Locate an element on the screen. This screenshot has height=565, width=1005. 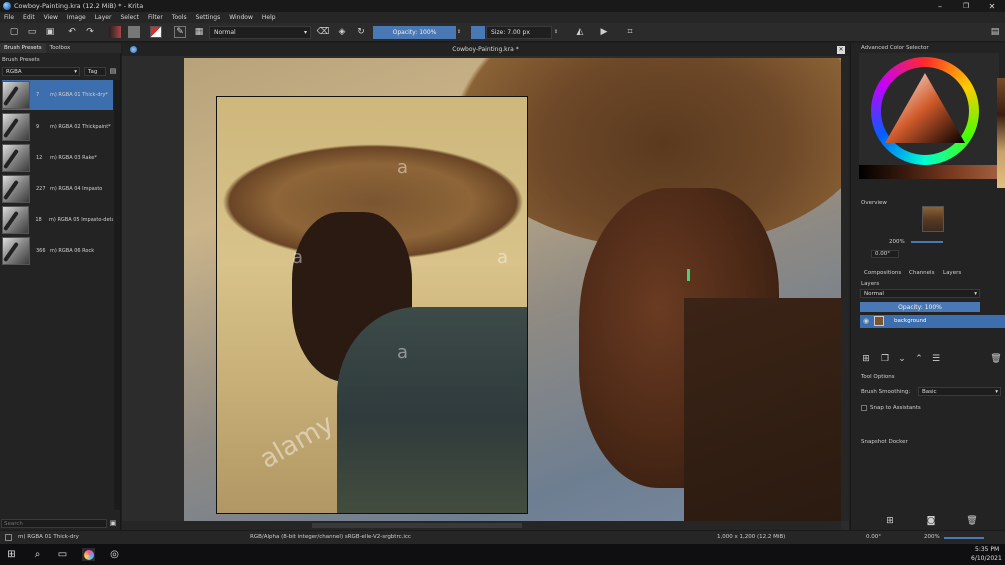
tag-button: Tag is located at coordinates (95, 71).